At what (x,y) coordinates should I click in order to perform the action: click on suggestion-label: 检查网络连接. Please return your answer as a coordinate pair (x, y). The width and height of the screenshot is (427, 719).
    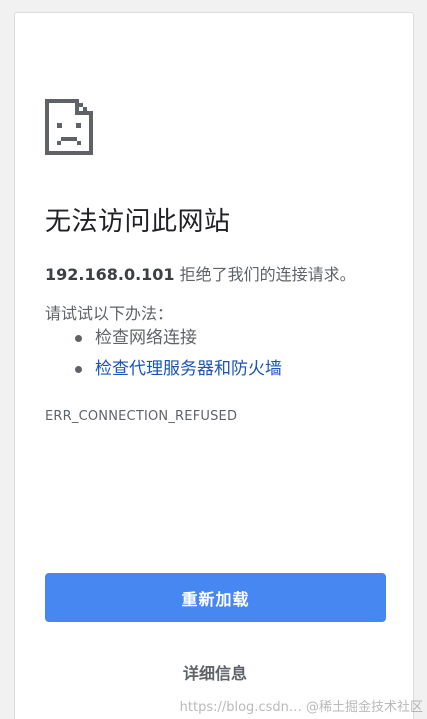
    Looking at the image, I should click on (146, 338).